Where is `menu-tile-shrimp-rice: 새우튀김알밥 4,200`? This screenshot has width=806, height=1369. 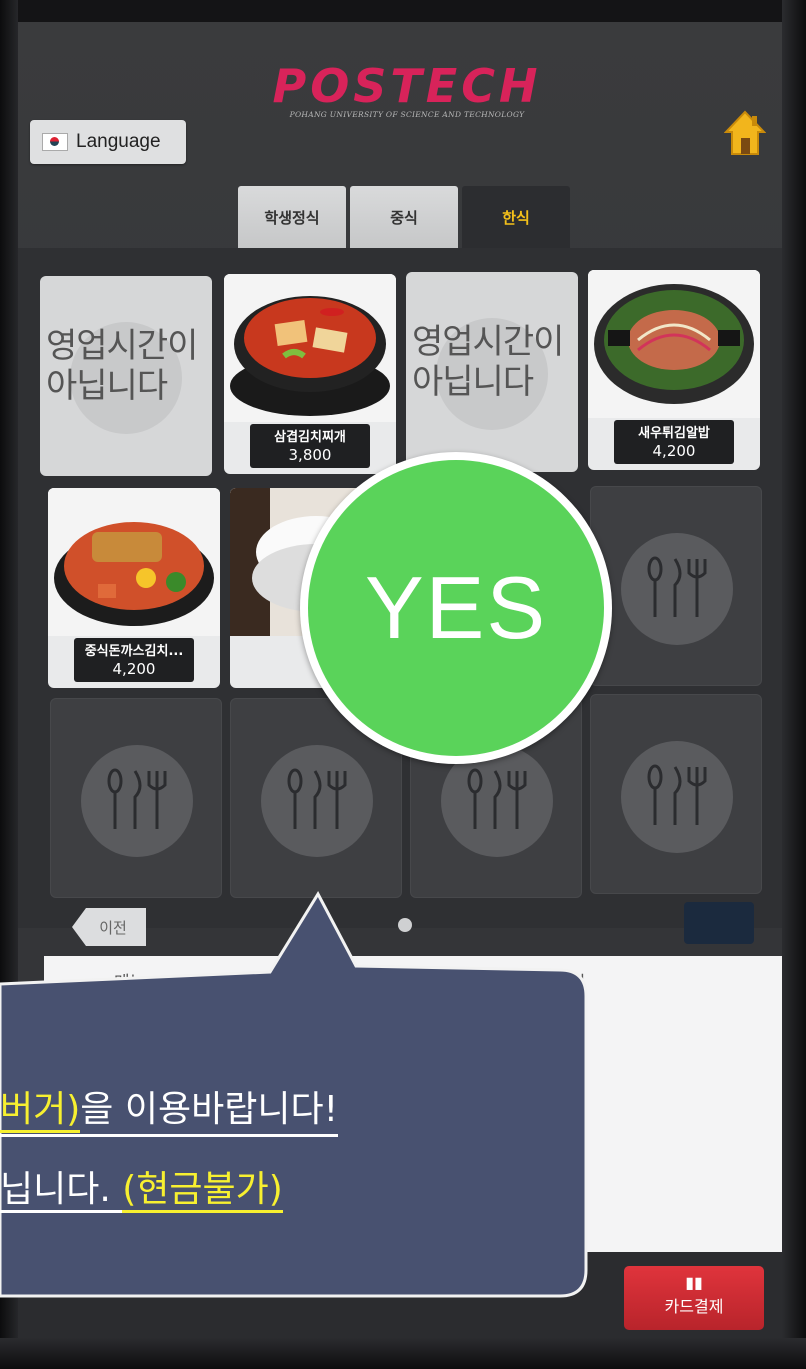
menu-tile-shrimp-rice: 새우튀김알밥 4,200 is located at coordinates (674, 370).